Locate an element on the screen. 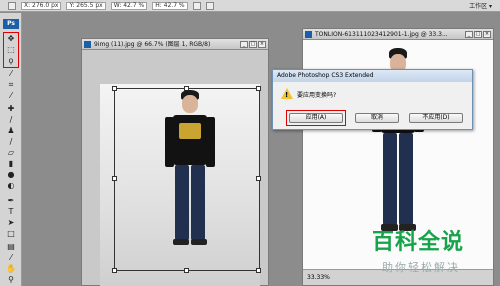 The image size is (500, 286). shape-icon: □ is located at coordinates (11, 234).